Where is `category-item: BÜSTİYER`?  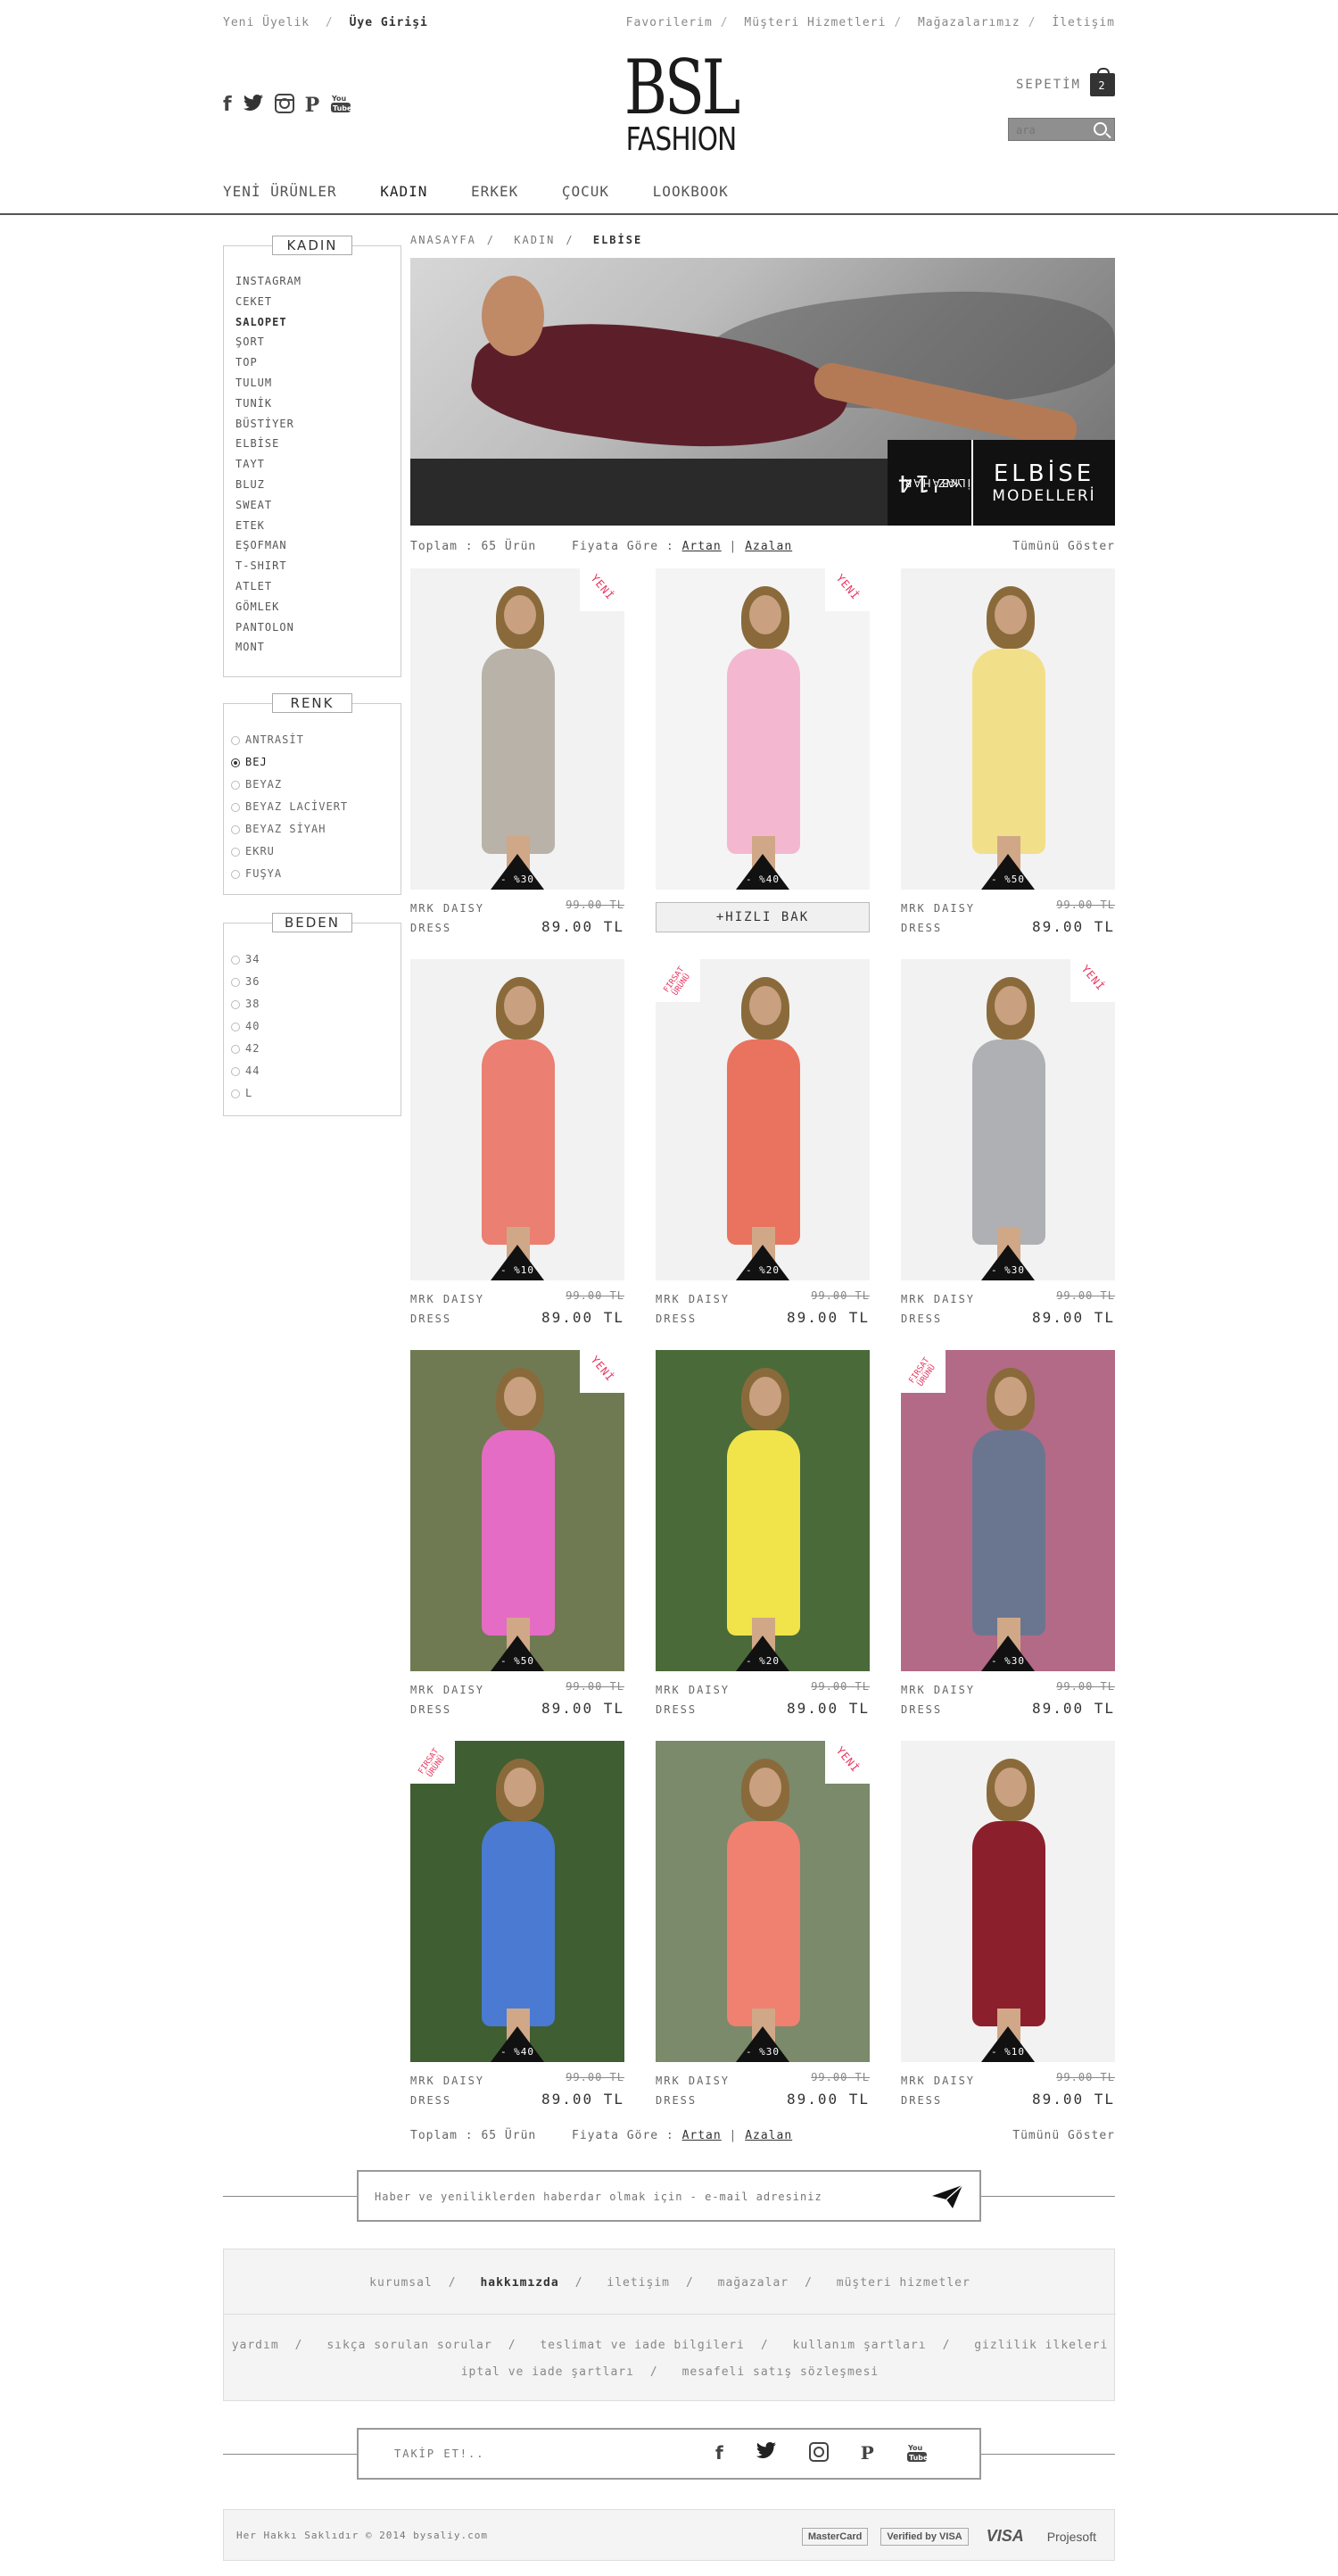 category-item: BÜSTİYER is located at coordinates (318, 424).